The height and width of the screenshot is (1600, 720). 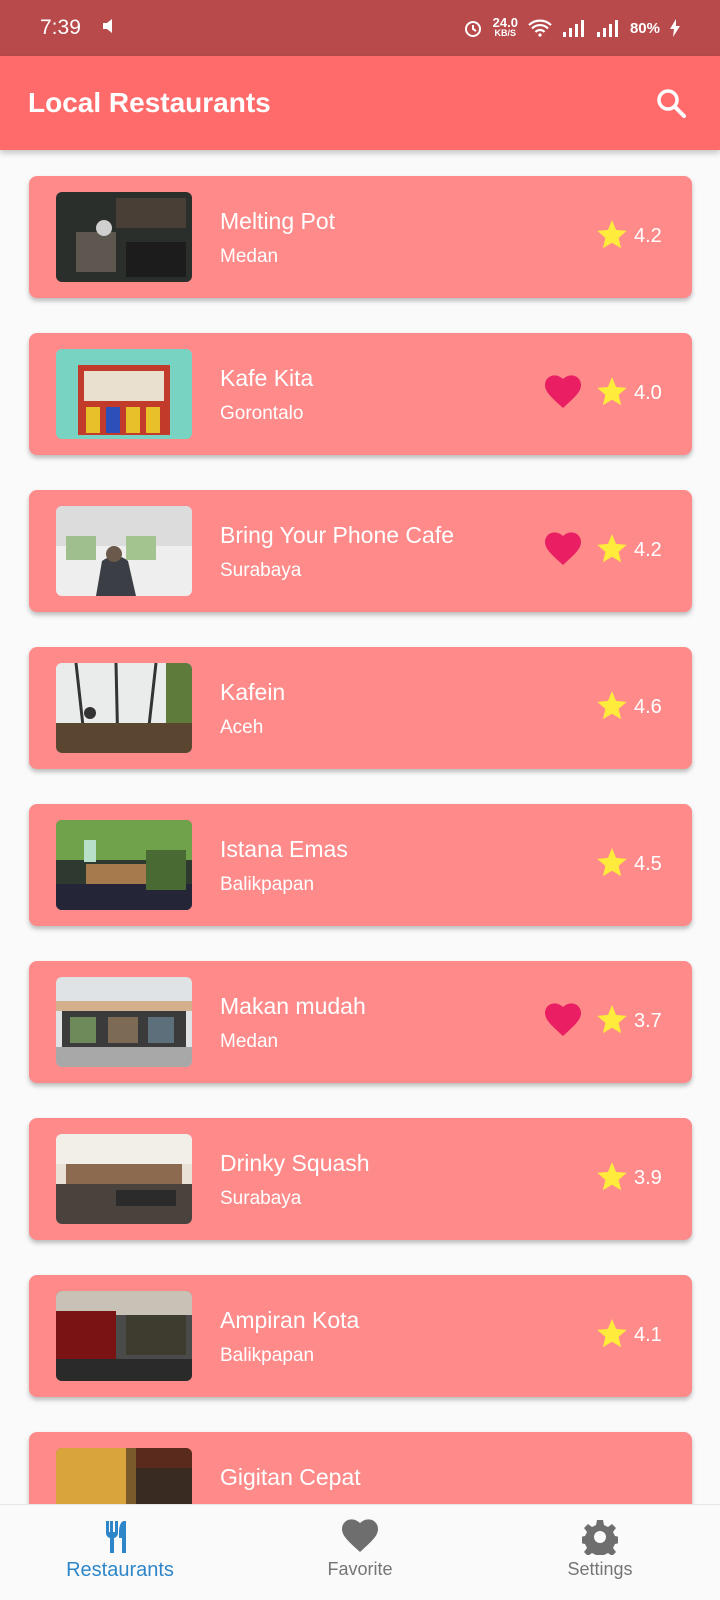 I want to click on nav-settings: Settings, so click(x=600, y=1552).